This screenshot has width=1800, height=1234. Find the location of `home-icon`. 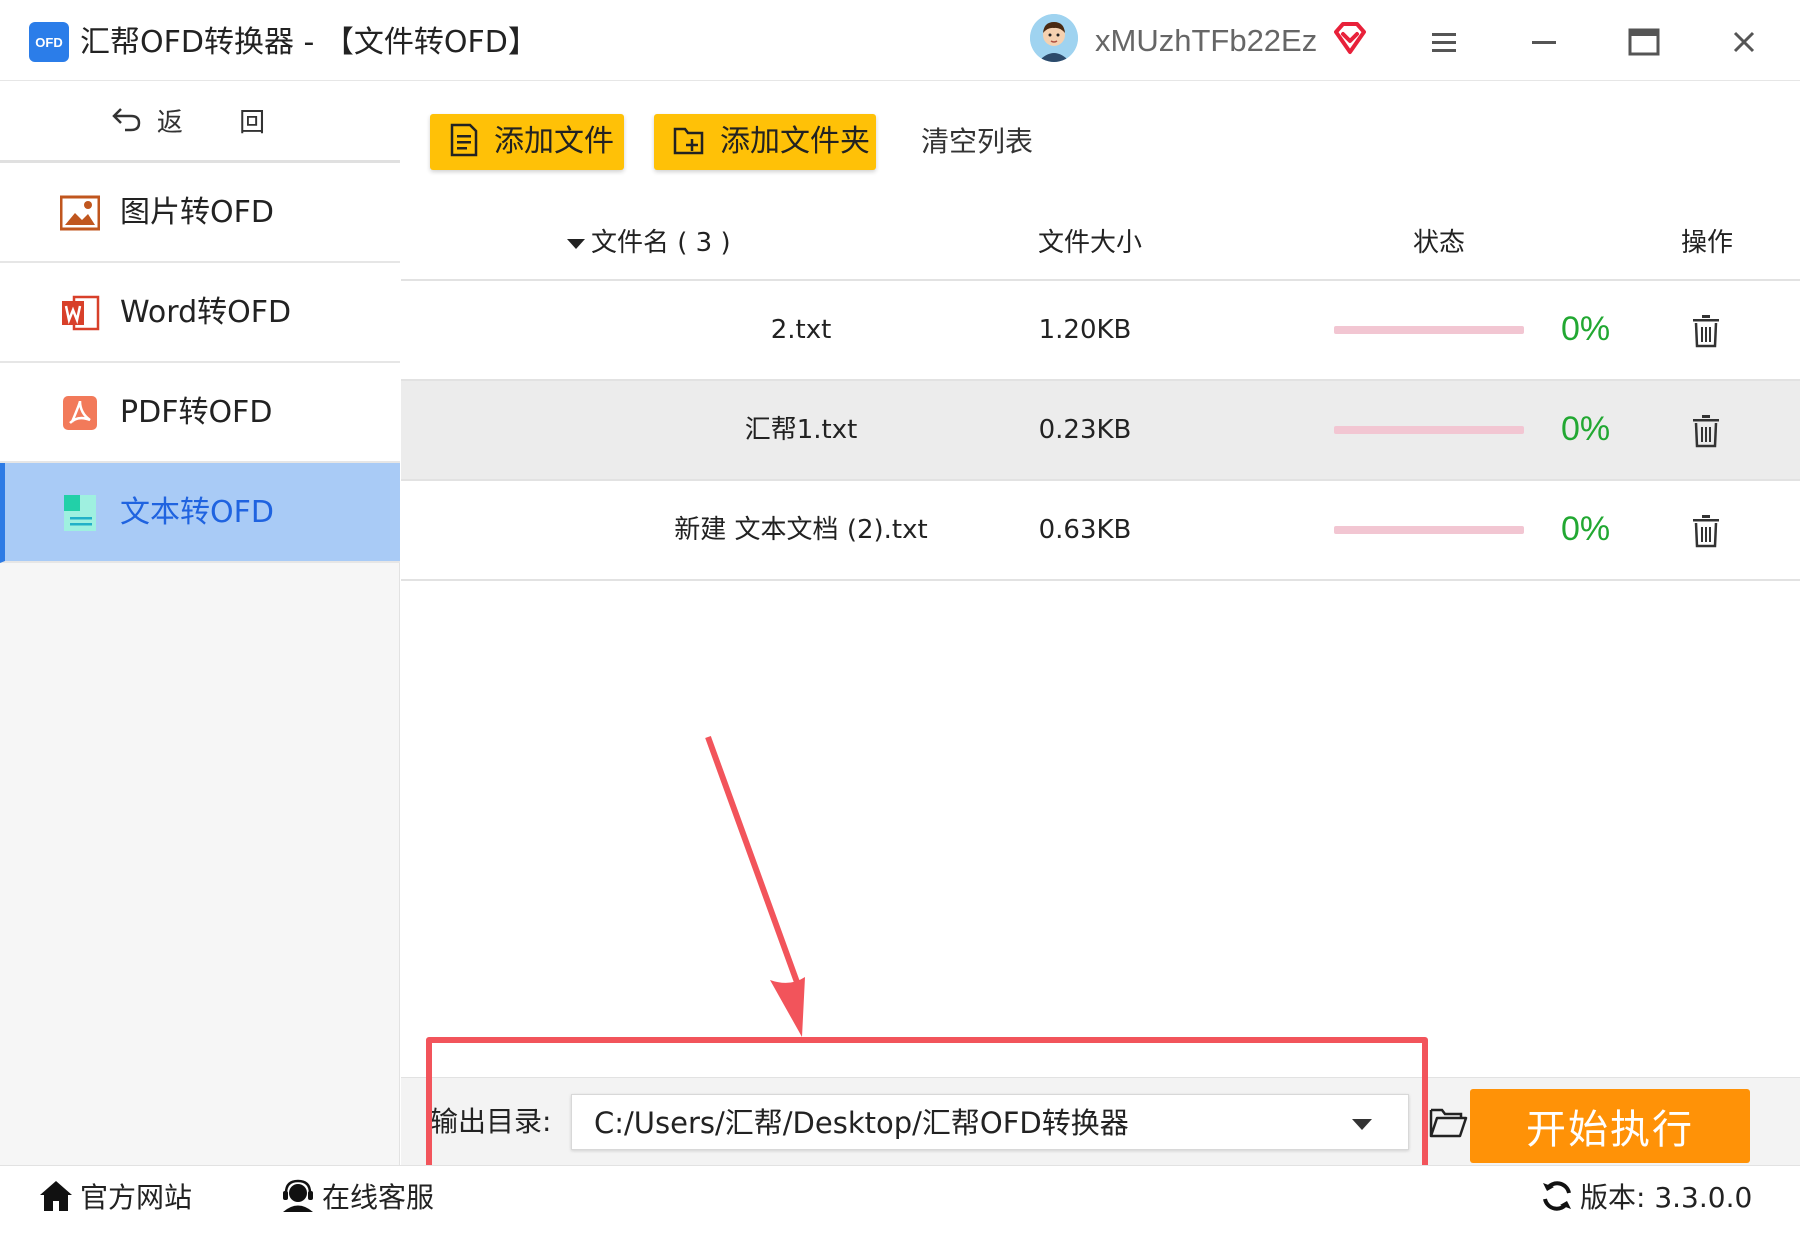

home-icon is located at coordinates (56, 1198).